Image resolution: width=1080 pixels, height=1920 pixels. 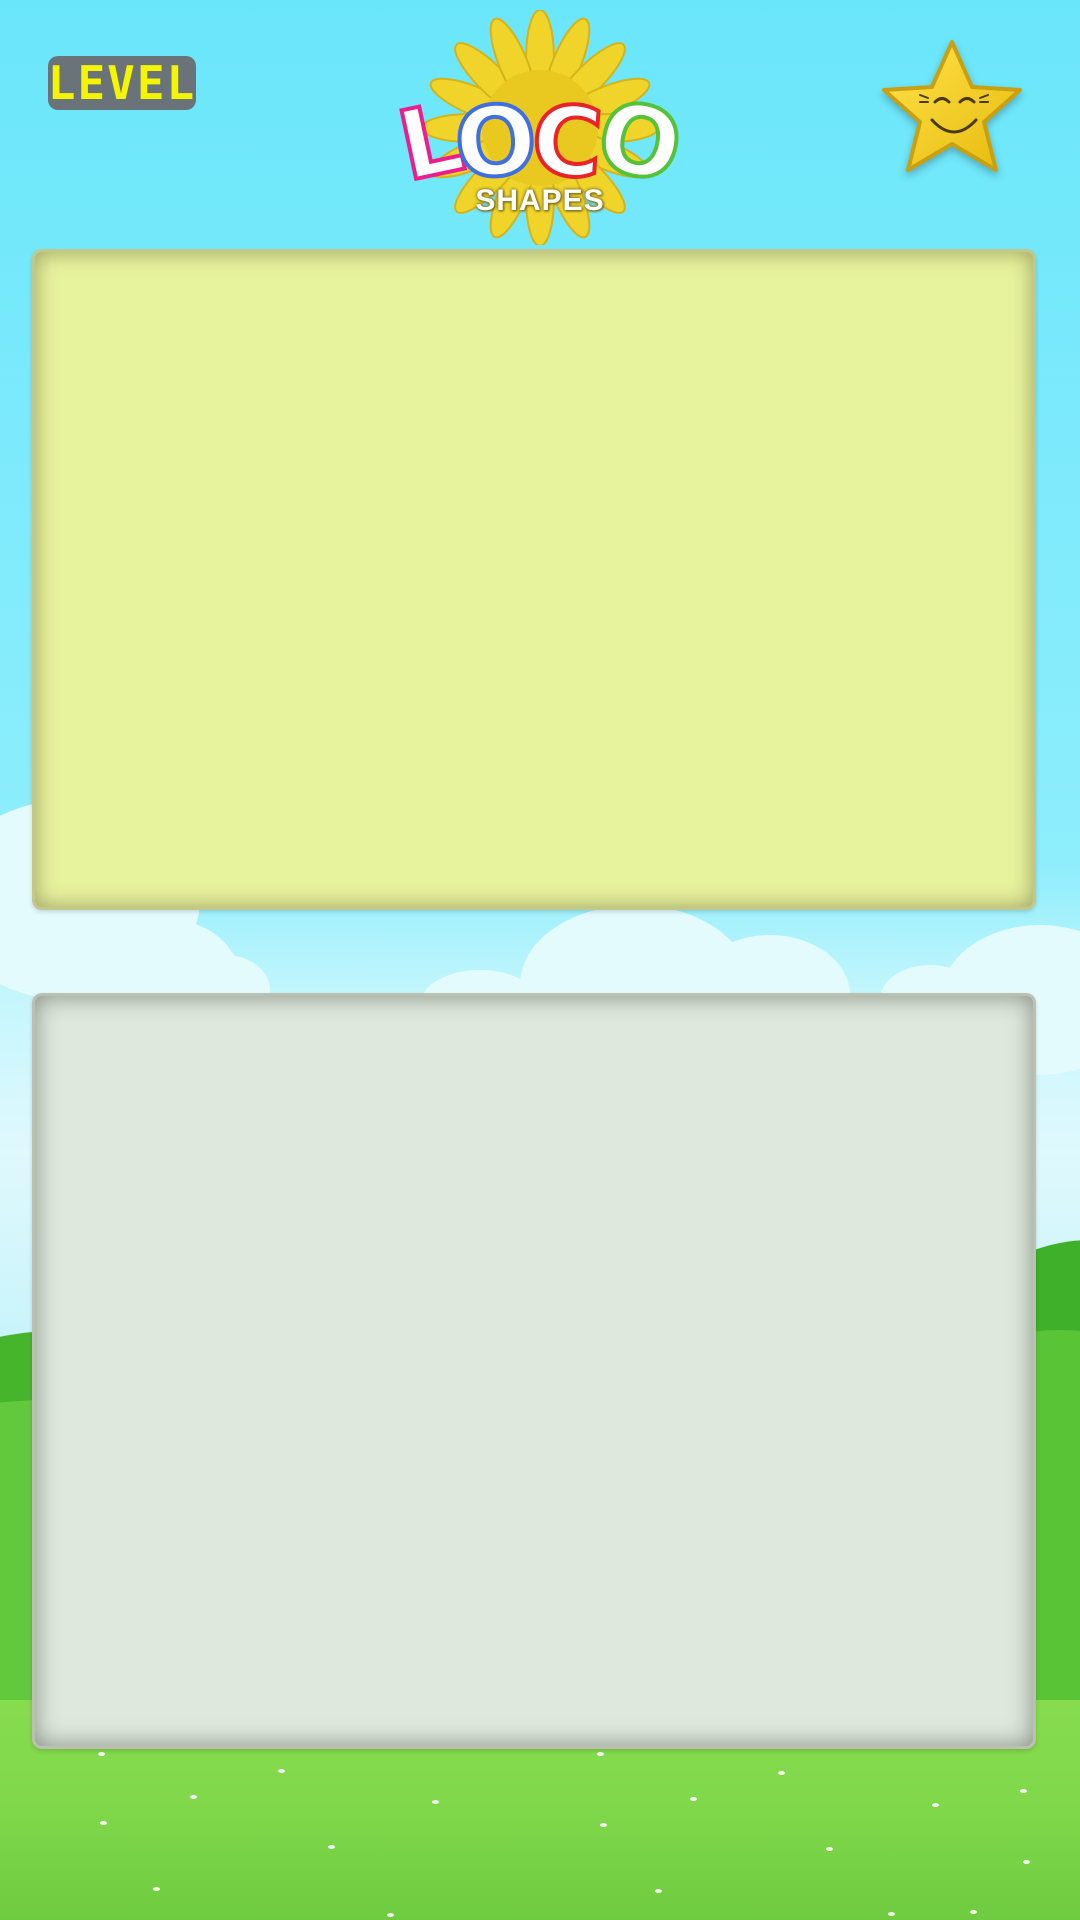 I want to click on smiling-star-icon, so click(x=952, y=106).